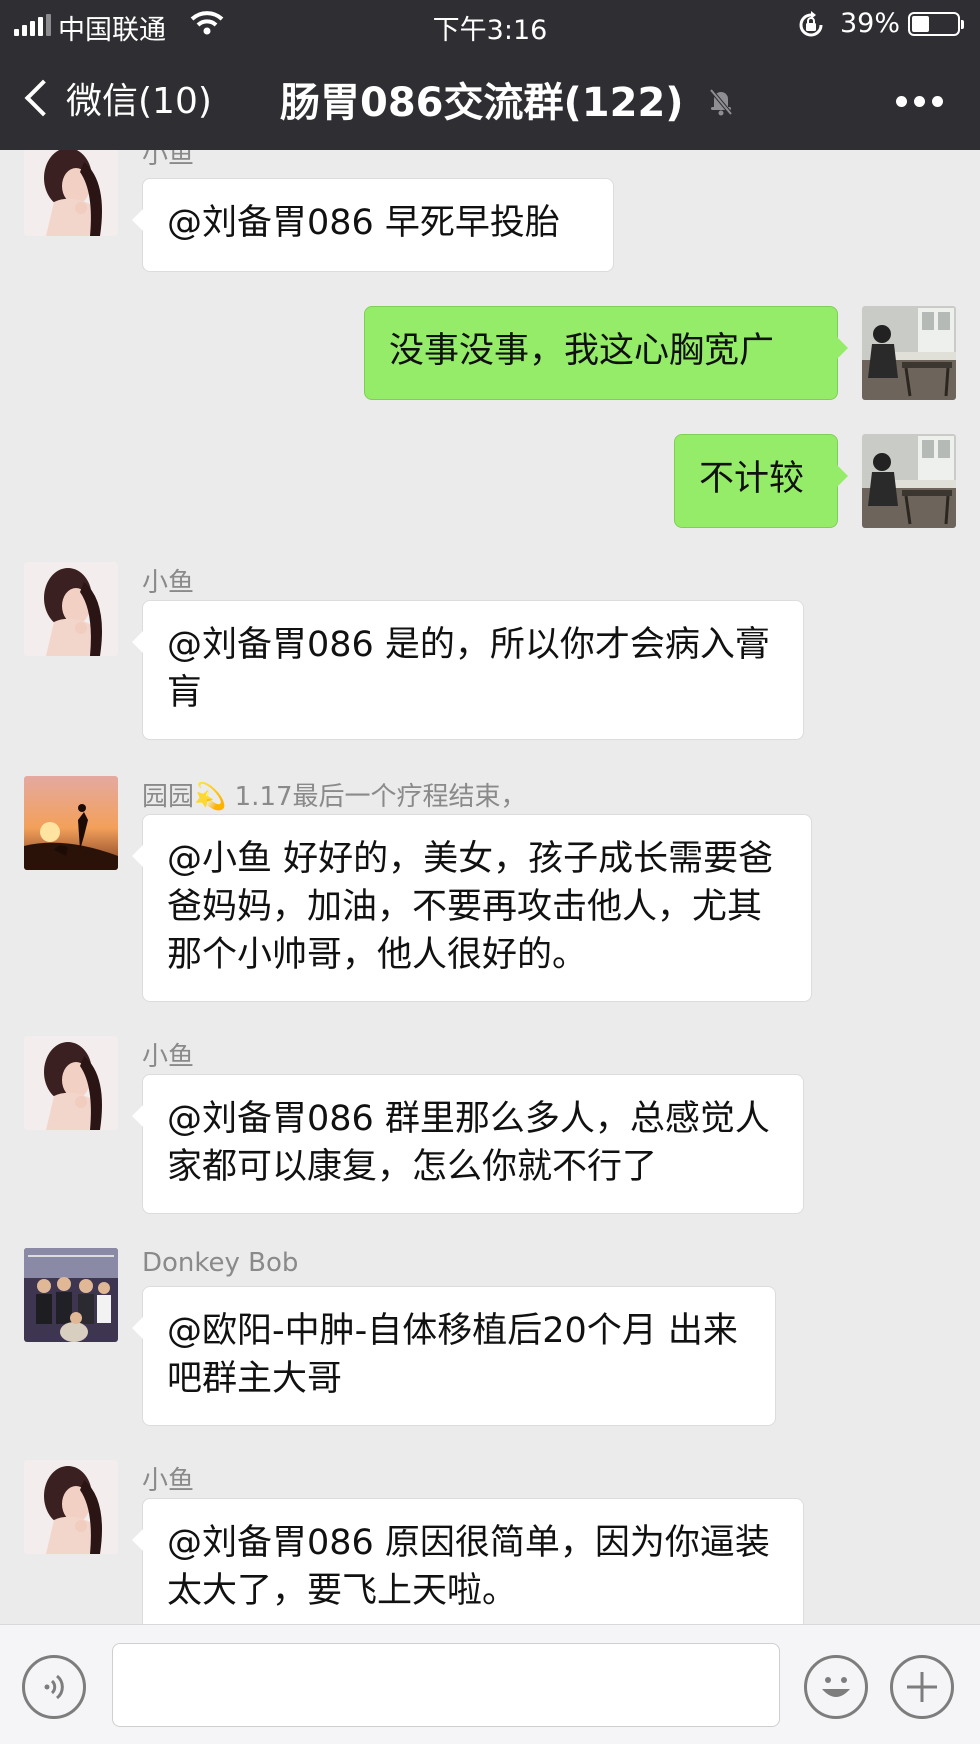  What do you see at coordinates (901, 101) in the screenshot?
I see `more-icon` at bounding box center [901, 101].